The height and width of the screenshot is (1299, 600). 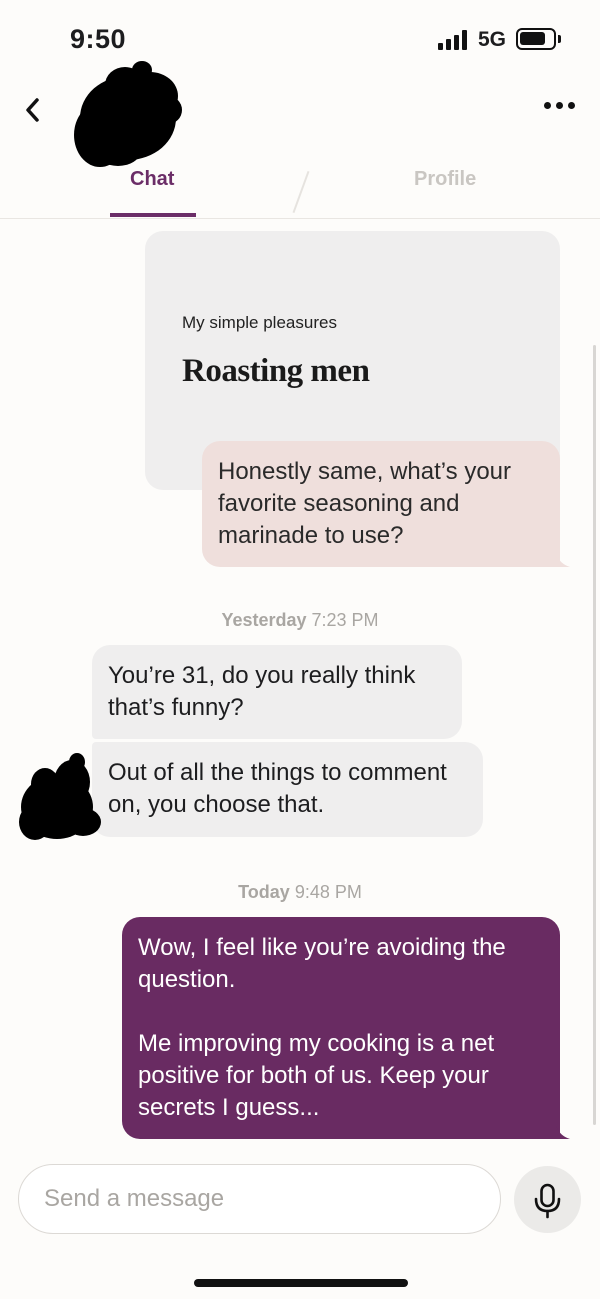 I want to click on microphone-icon, so click(x=547, y=1201).